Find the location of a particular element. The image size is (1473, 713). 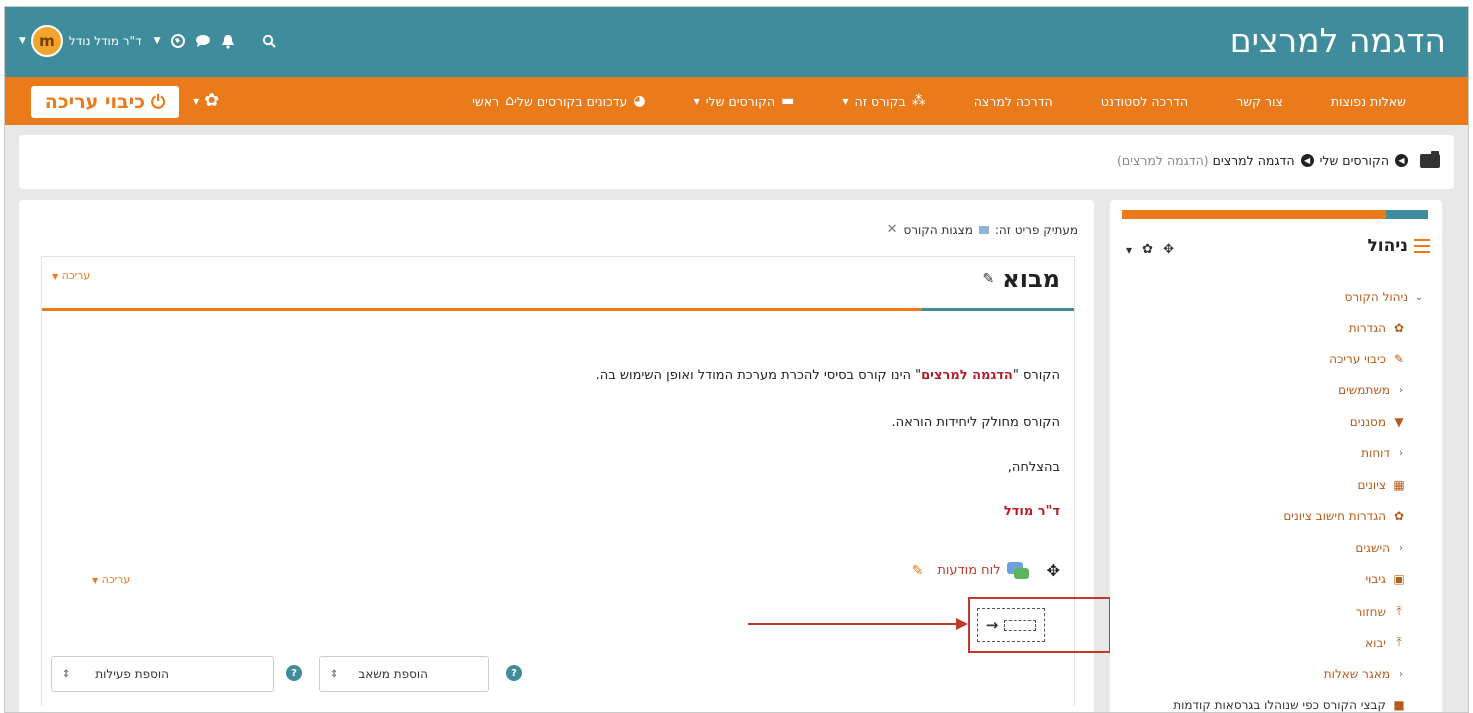

admin-tree-label: מאגר שאלות is located at coordinates (1356, 674).